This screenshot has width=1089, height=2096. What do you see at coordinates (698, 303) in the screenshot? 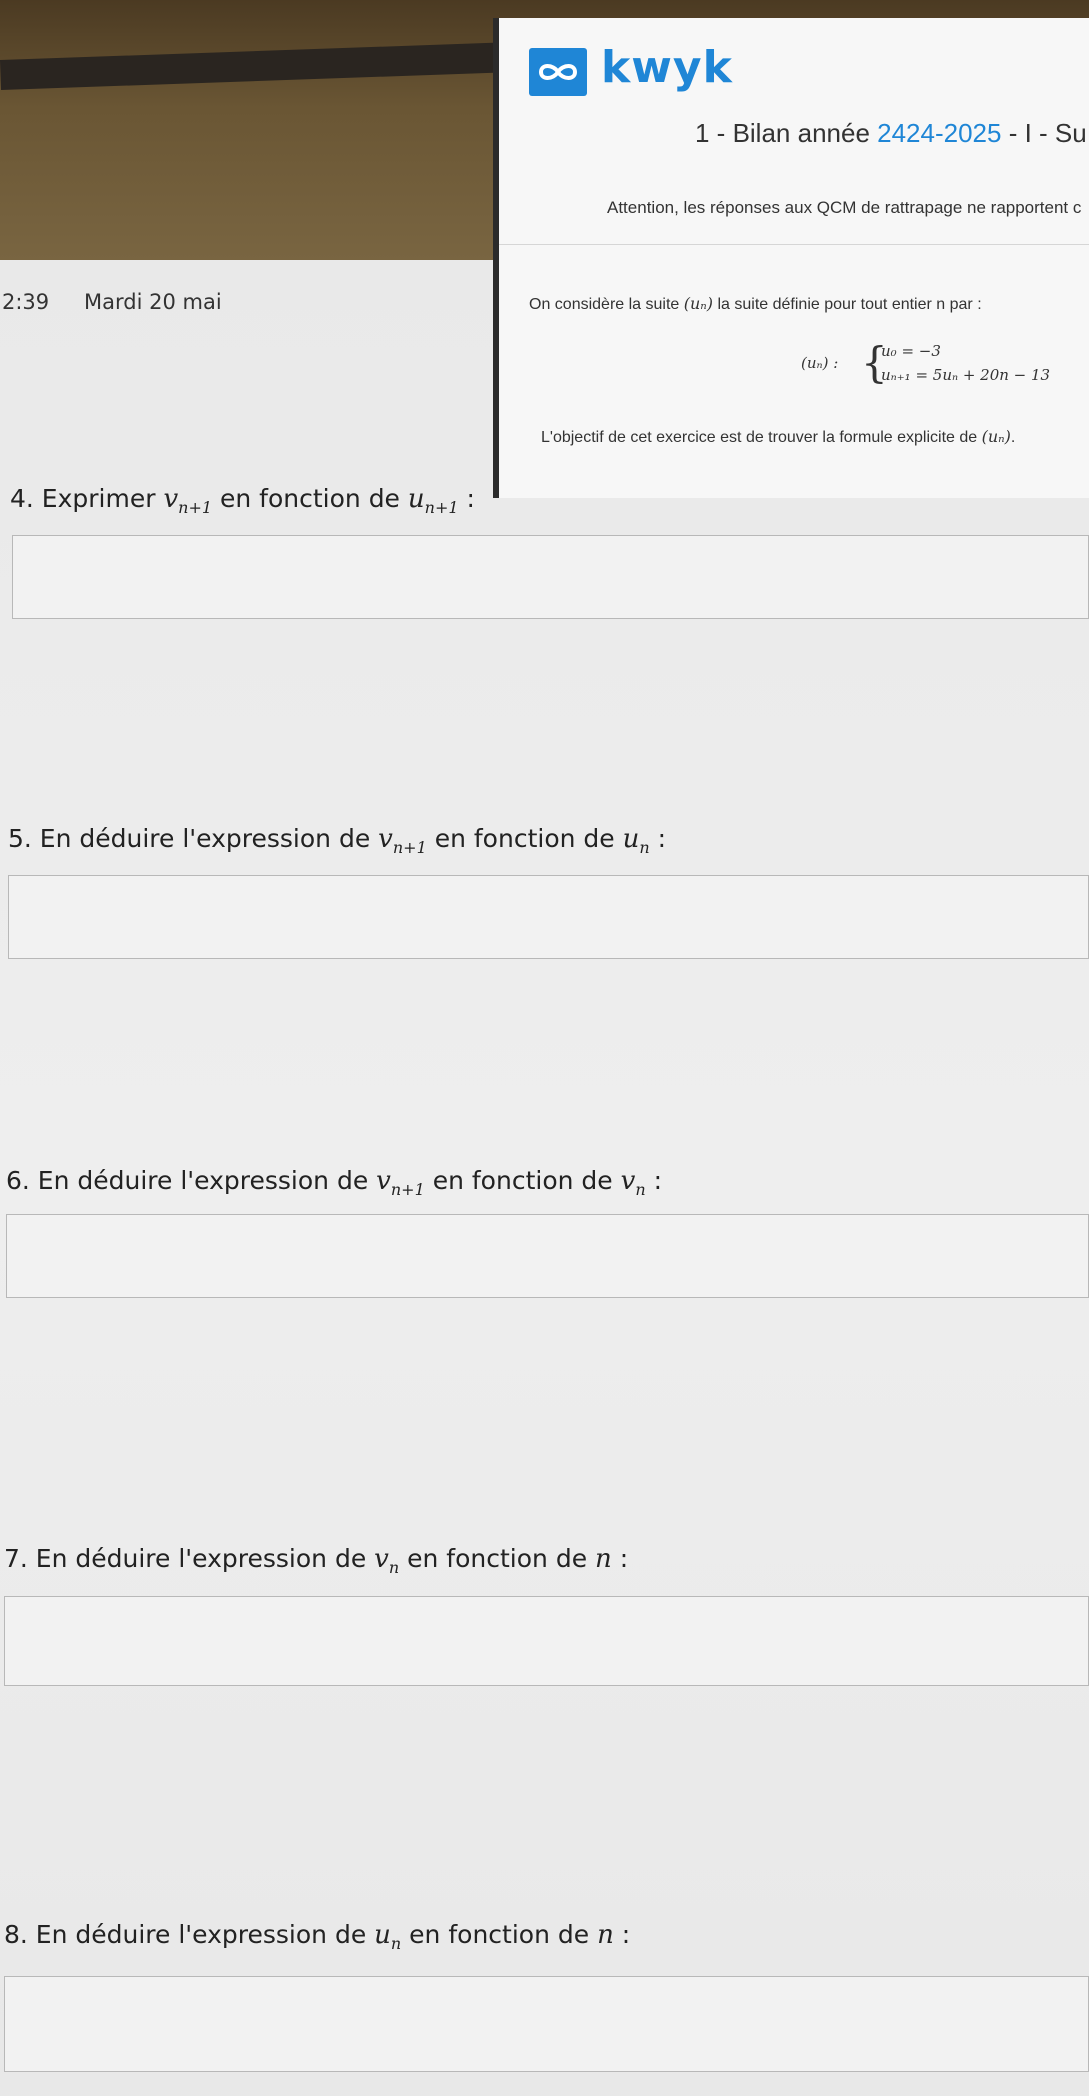
I see `intro-sequence: (uₙ)` at bounding box center [698, 303].